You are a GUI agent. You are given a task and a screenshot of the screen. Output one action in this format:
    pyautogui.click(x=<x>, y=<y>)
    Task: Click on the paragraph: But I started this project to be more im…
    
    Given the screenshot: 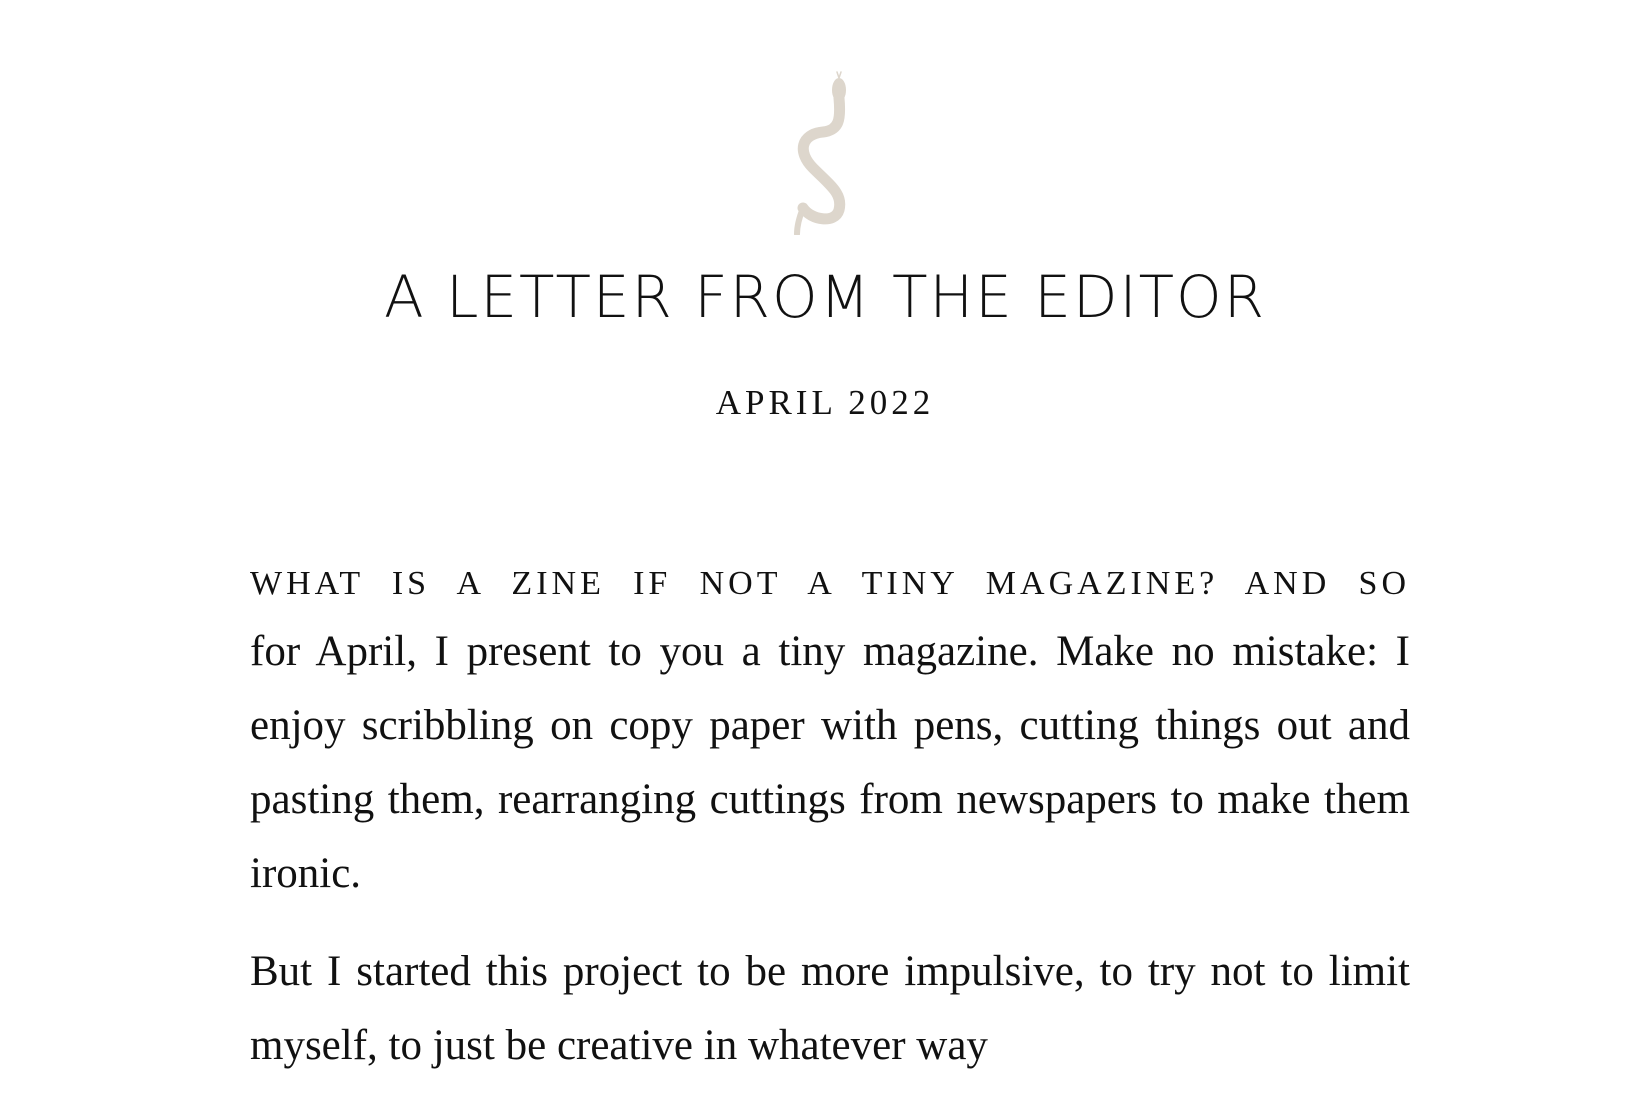 What is the action you would take?
    pyautogui.click(x=830, y=1008)
    